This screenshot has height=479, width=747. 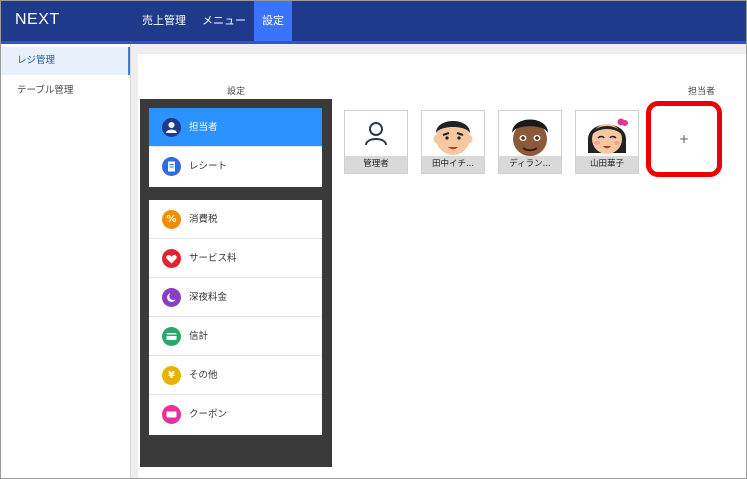 What do you see at coordinates (208, 414) in the screenshot?
I see `menu-item-label: クーポン` at bounding box center [208, 414].